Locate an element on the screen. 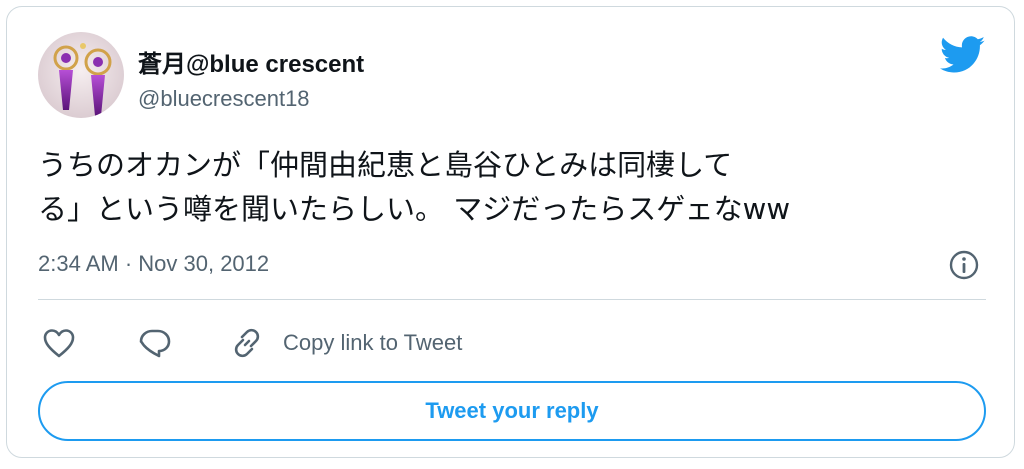 The image size is (1024, 469). copy-link-button: Copy link to Tweet is located at coordinates (345, 343).